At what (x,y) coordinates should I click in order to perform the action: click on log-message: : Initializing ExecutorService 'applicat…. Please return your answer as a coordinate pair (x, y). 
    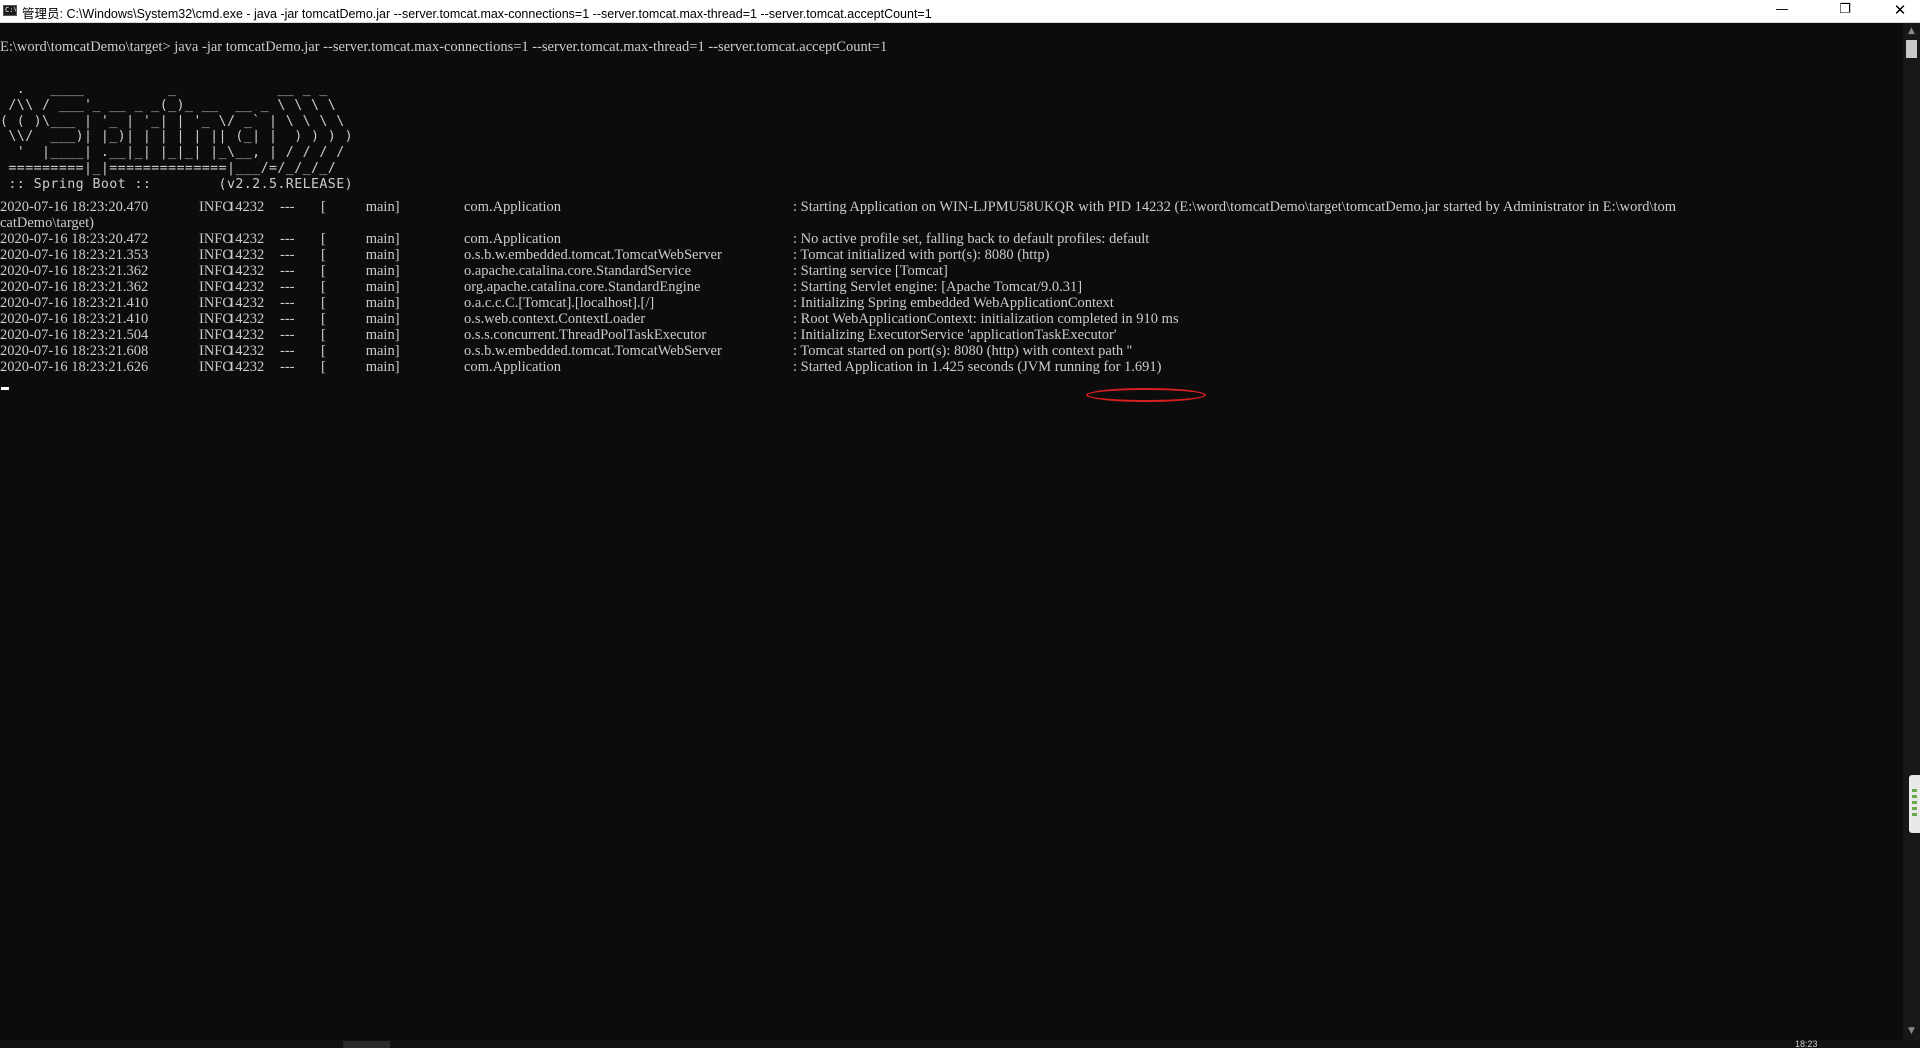
    Looking at the image, I should click on (955, 335).